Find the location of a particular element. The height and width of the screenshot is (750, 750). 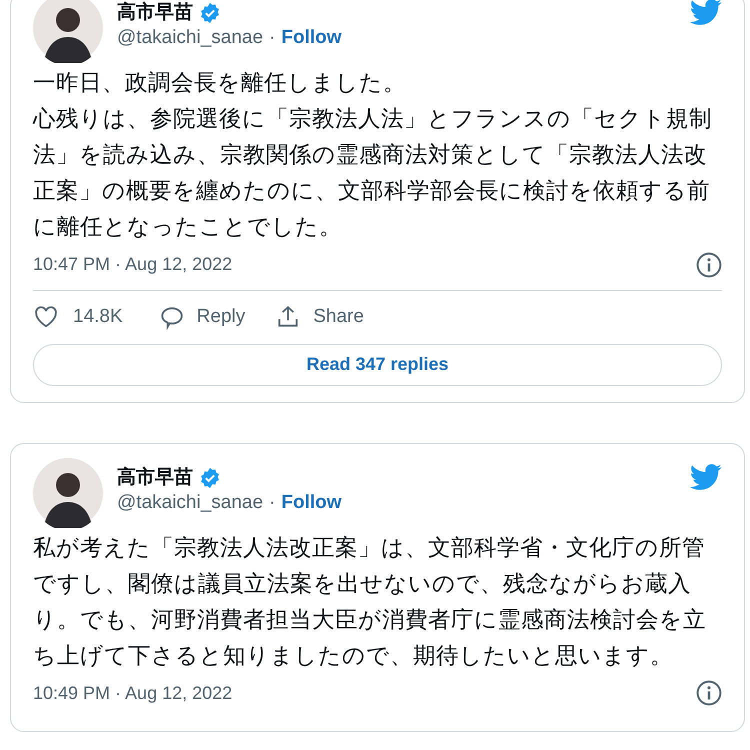

like-button: 14.8K is located at coordinates (78, 317).